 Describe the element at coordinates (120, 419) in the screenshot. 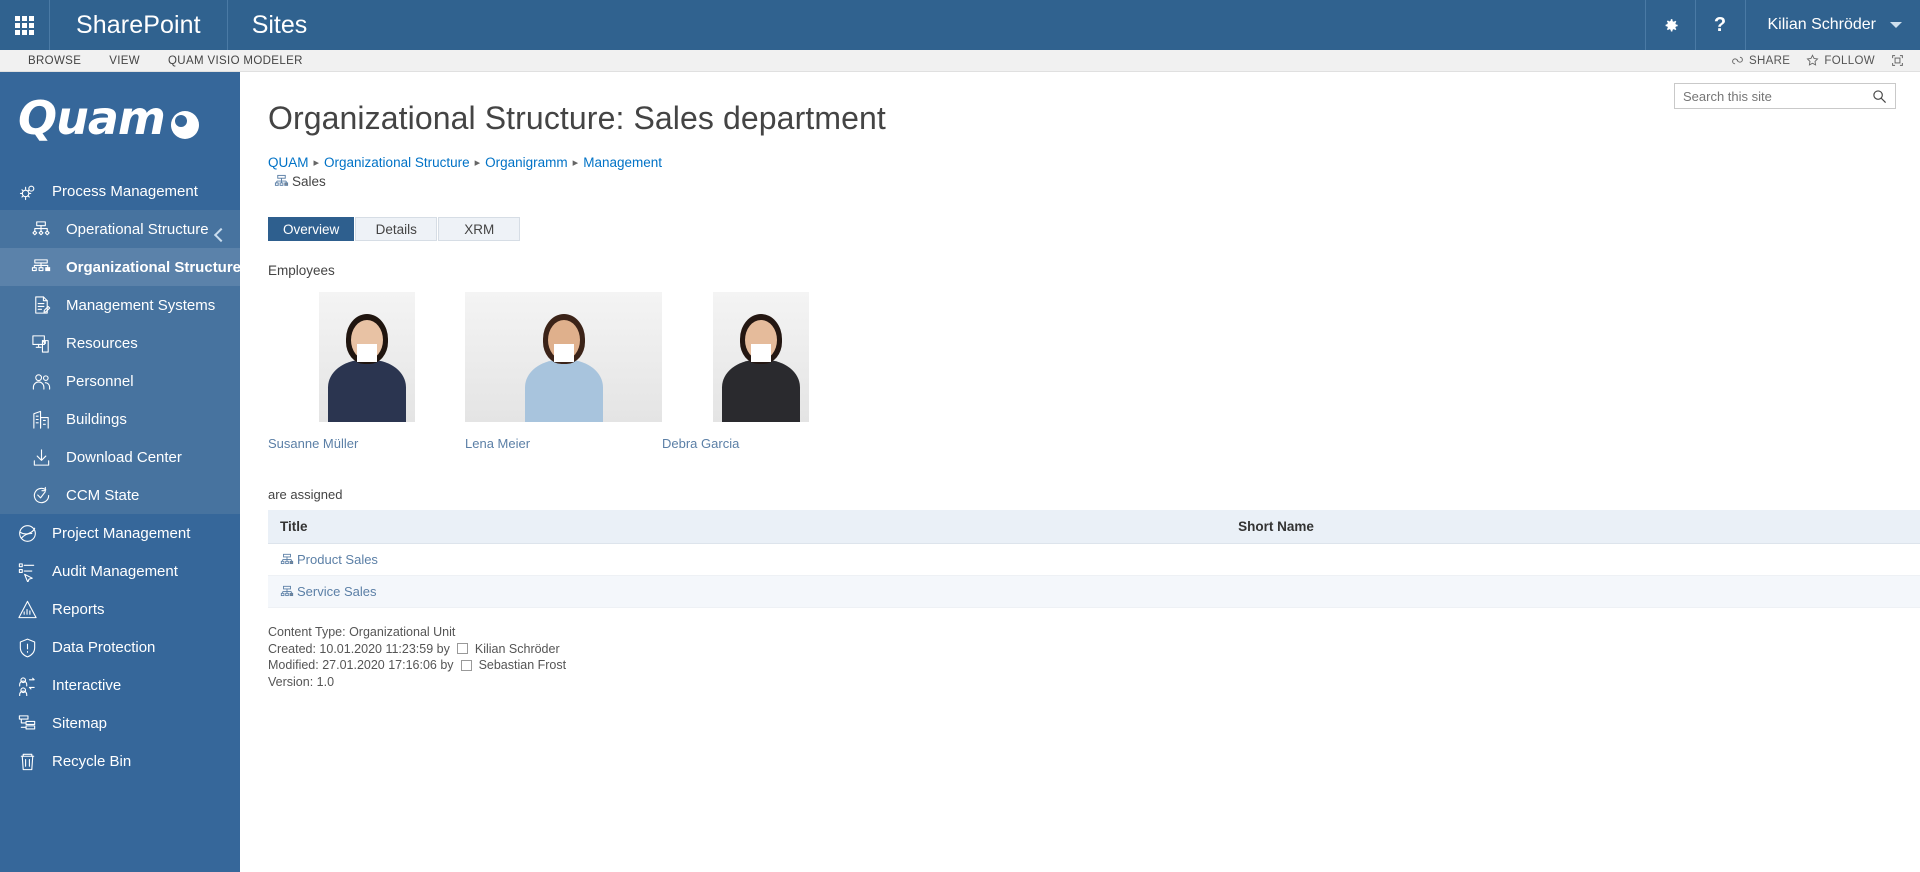

I see `sidebar-item-buildings: Buildings` at that location.